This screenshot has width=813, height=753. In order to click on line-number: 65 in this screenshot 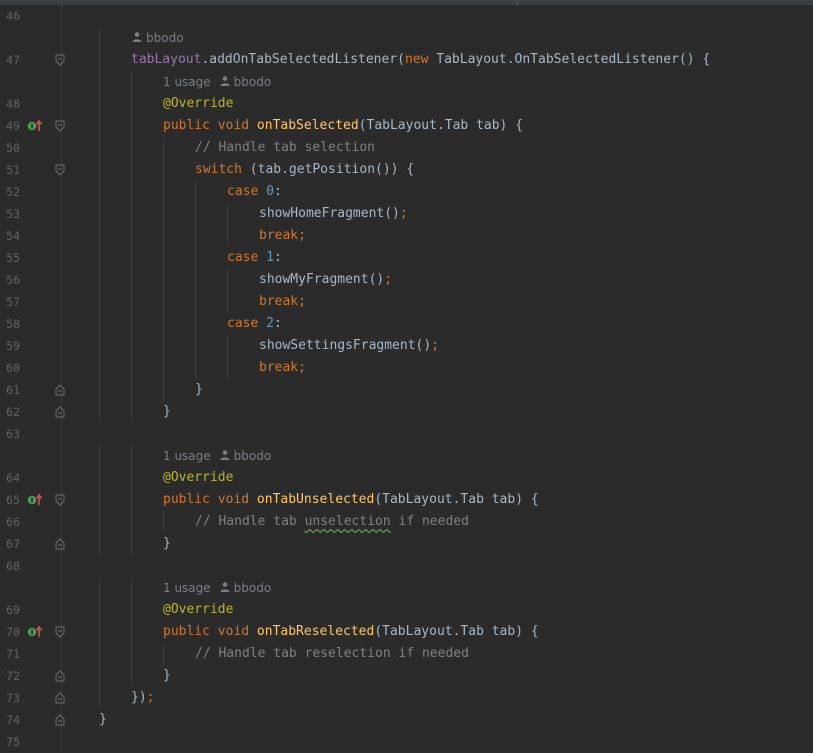, I will do `click(10, 500)`.